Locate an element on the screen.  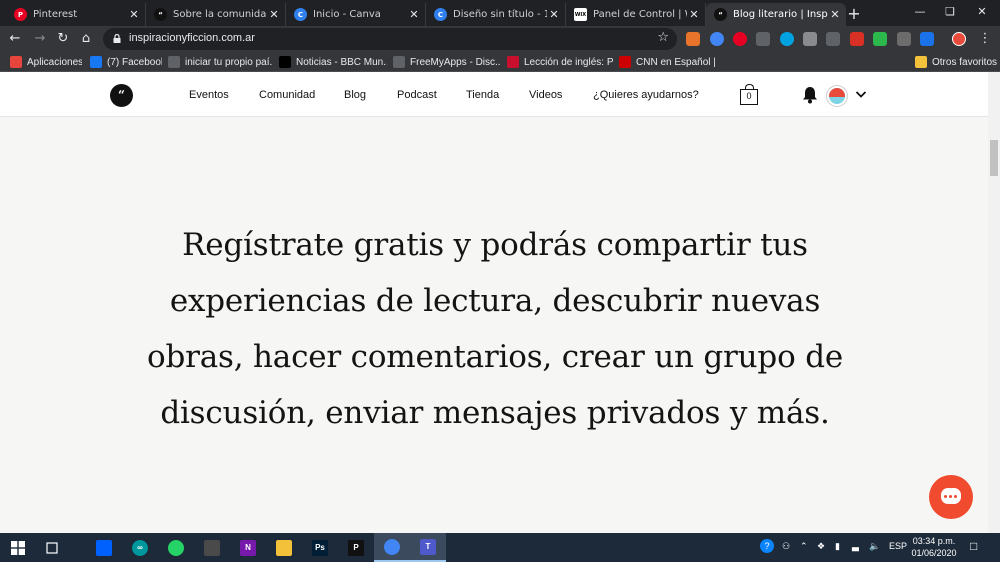
chevron-down-icon is located at coordinates (861, 94).